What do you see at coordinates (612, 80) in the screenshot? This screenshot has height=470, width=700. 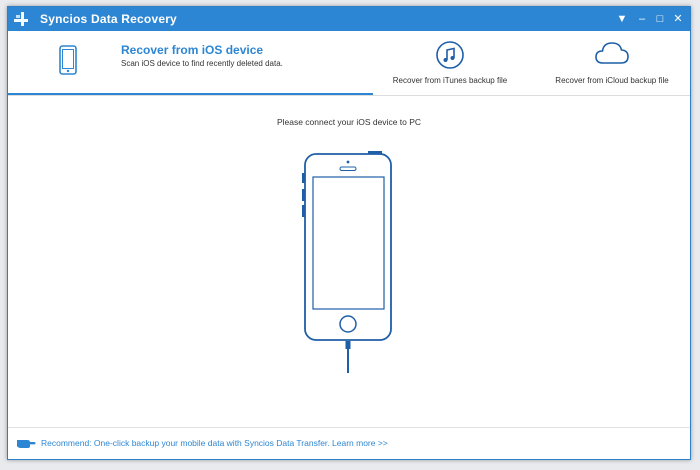 I see `tab-icloud-label: Recover from iCloud backup file` at bounding box center [612, 80].